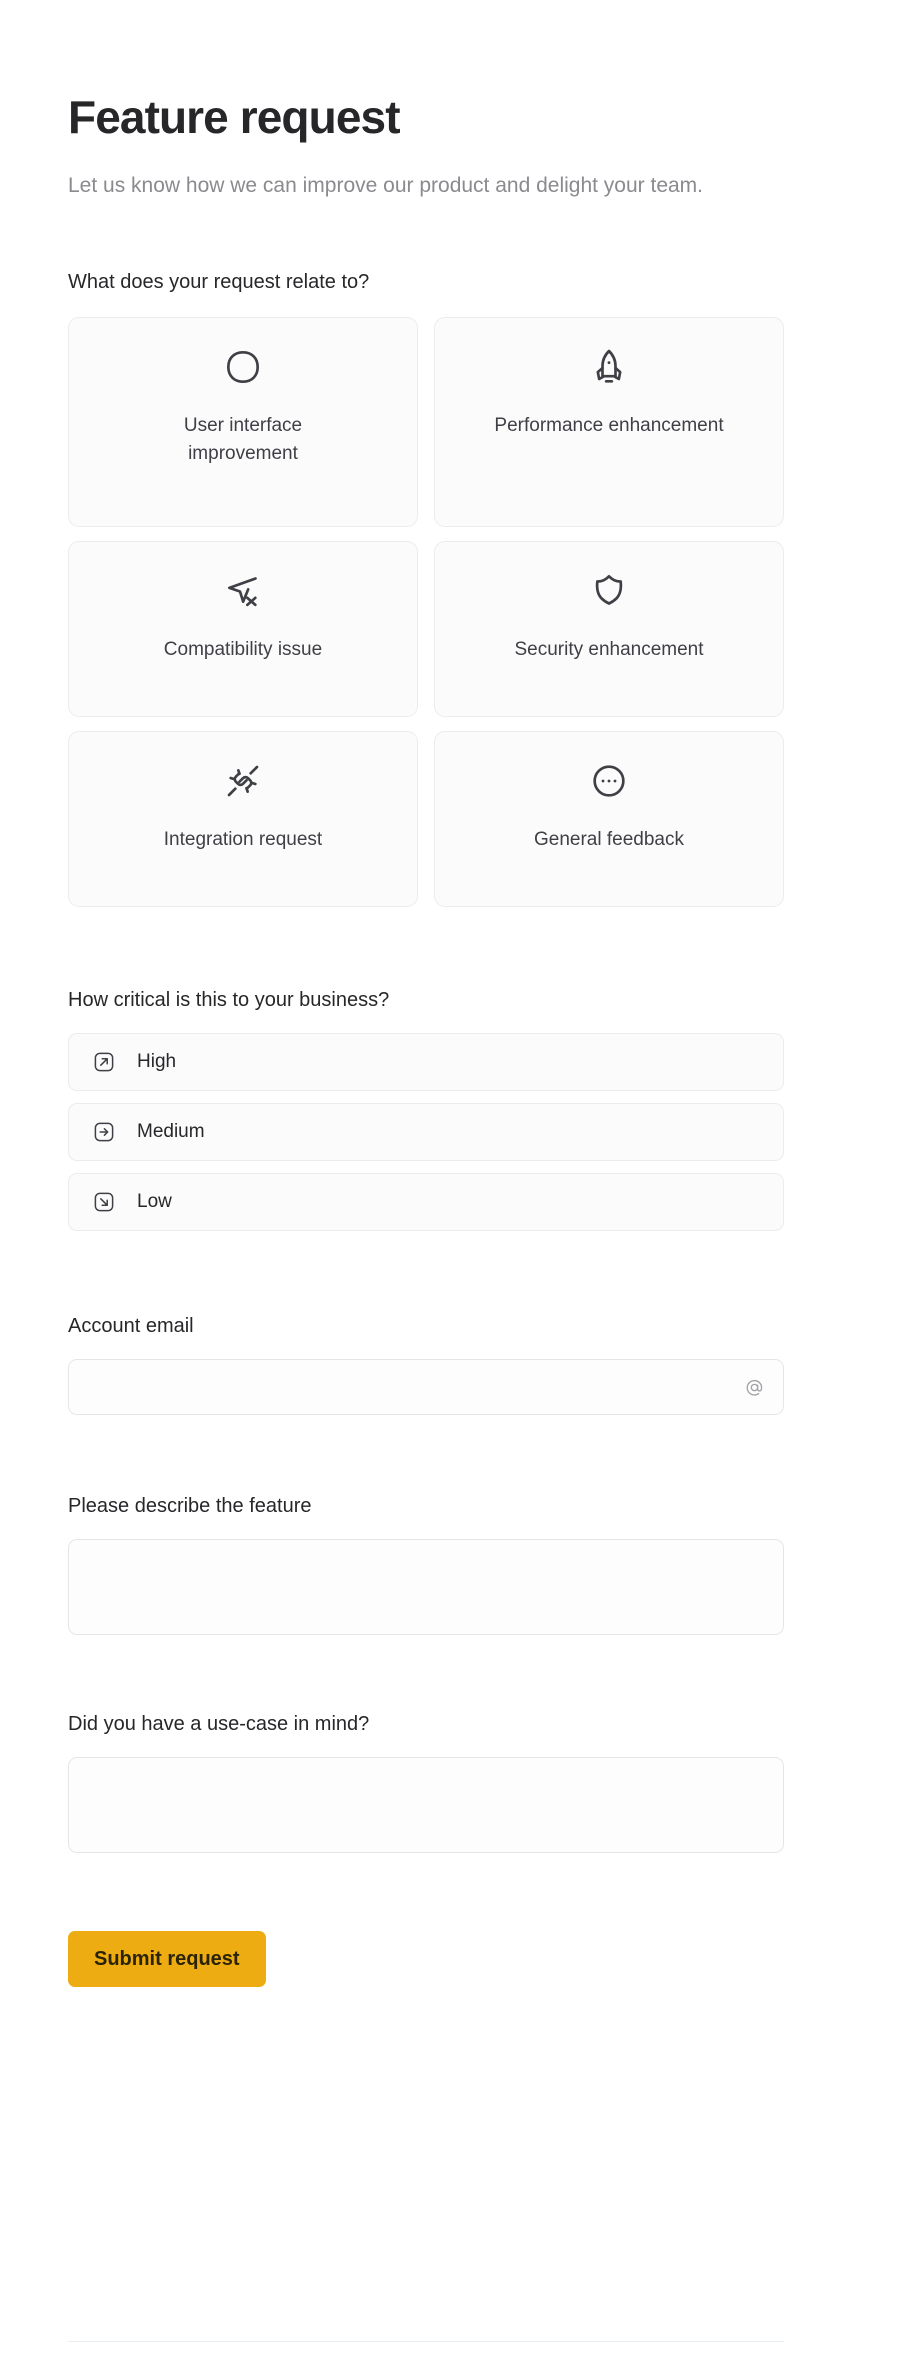  I want to click on description-textarea-shell, so click(426, 1587).